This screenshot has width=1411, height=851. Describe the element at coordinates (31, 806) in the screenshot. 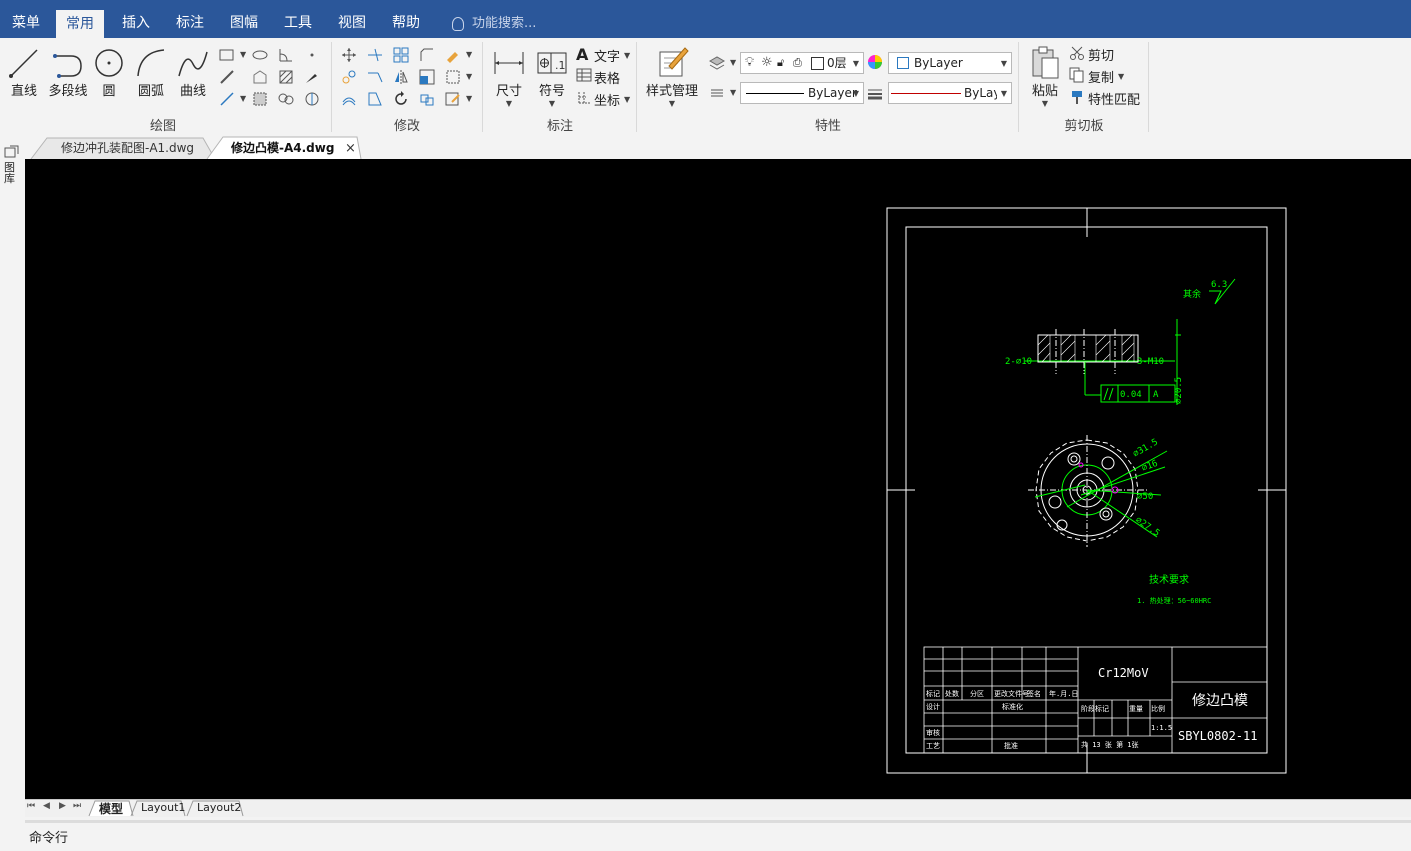

I see `first-layout-icon: ⏮` at that location.